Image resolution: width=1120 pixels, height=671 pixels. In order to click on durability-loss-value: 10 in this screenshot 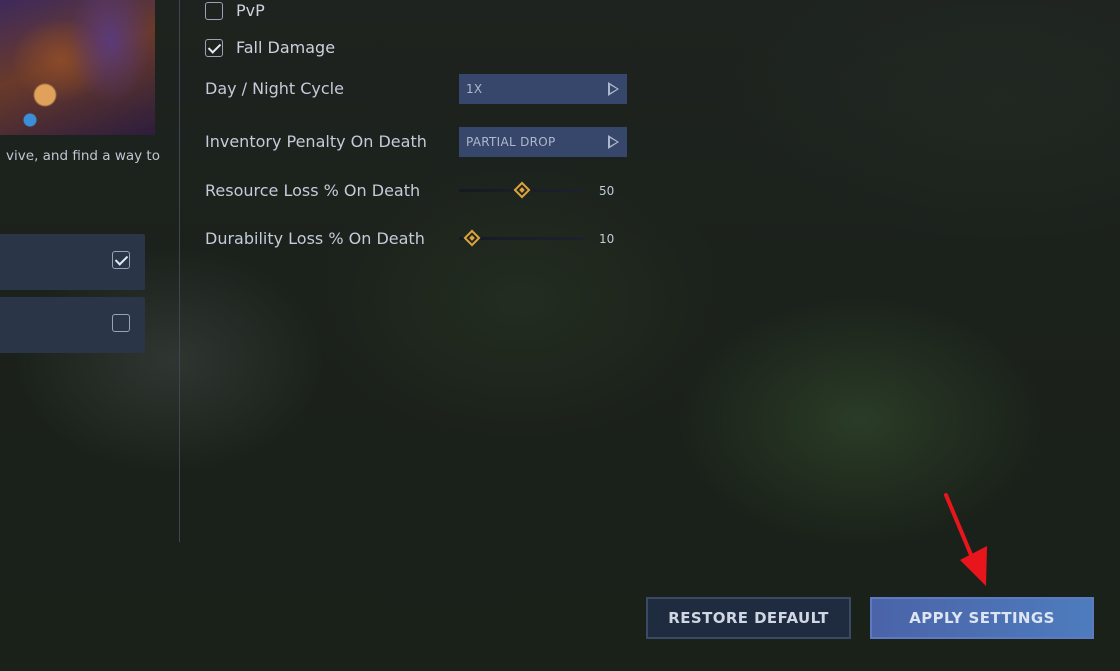, I will do `click(607, 239)`.